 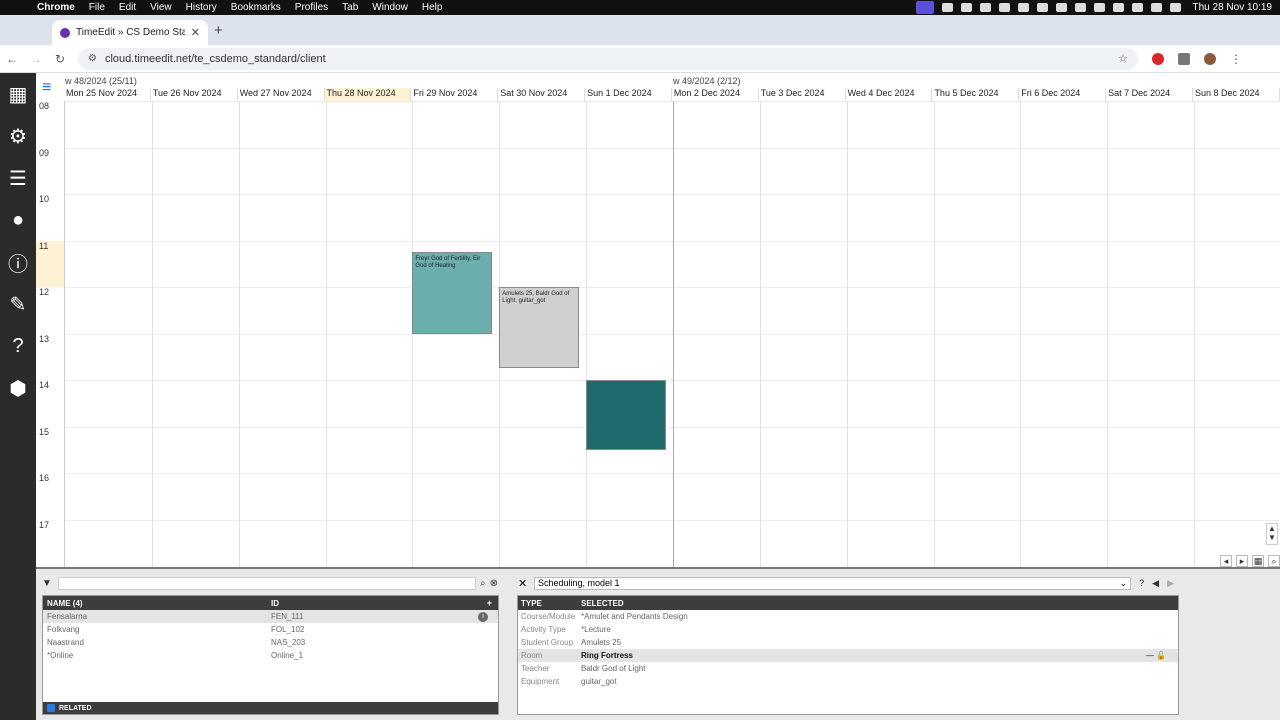 What do you see at coordinates (802, 94) in the screenshot?
I see `day-header: Tue 3 Dec 2024` at bounding box center [802, 94].